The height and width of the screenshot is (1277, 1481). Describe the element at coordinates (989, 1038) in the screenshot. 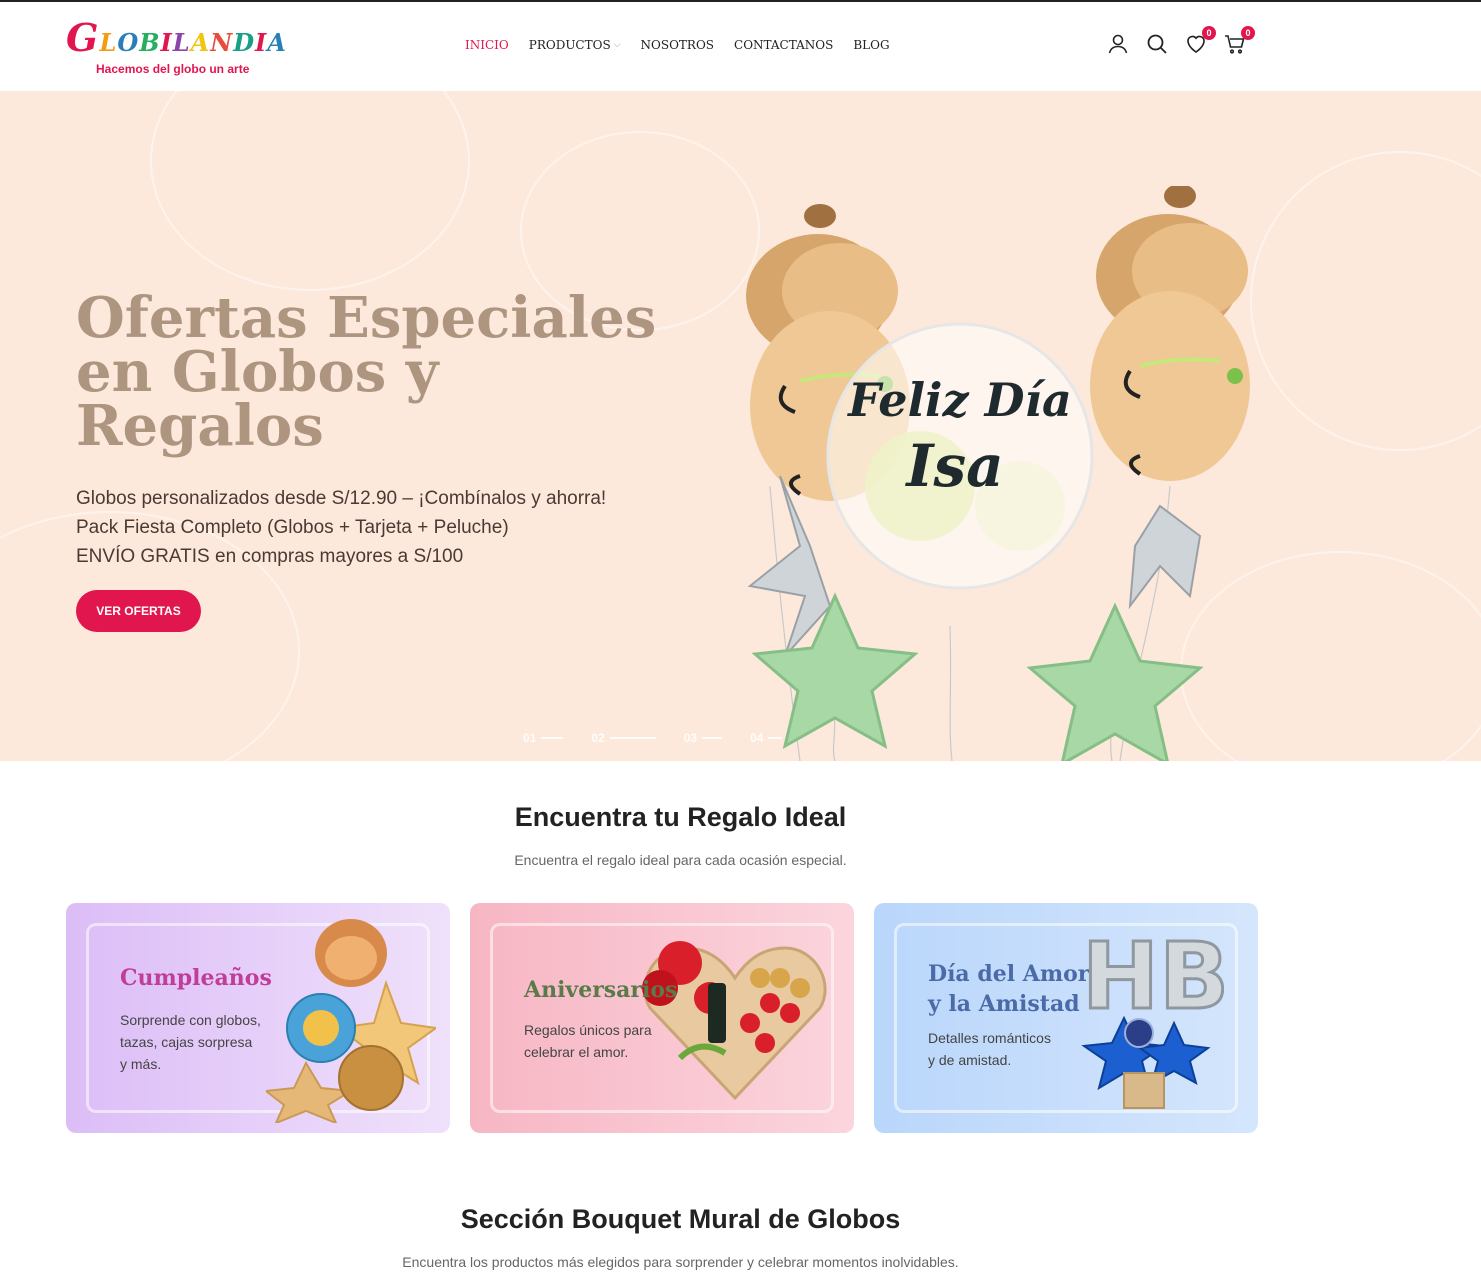

I see `card-desc-line: Detalles románticos` at that location.